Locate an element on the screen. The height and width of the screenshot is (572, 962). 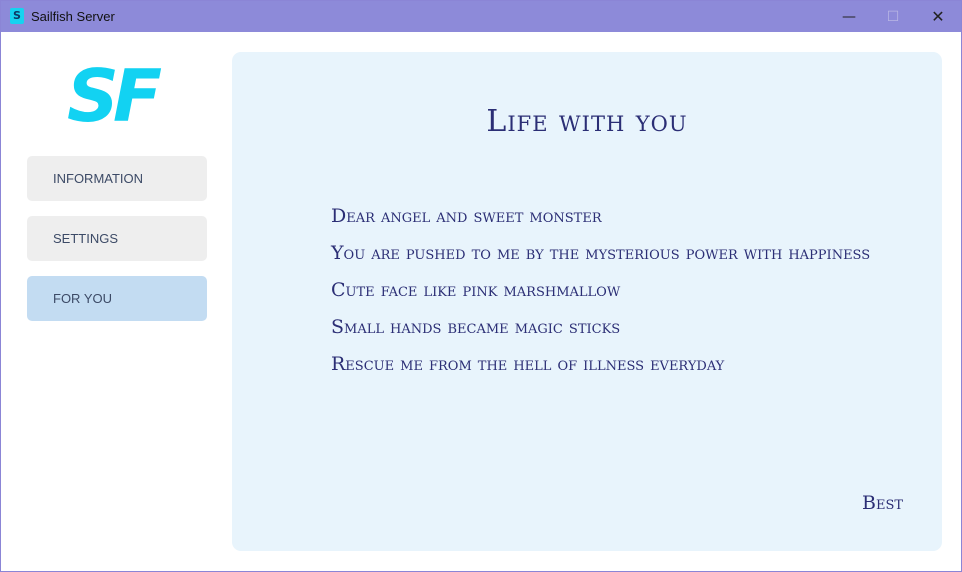
poem-title: Life with you is located at coordinates (587, 121).